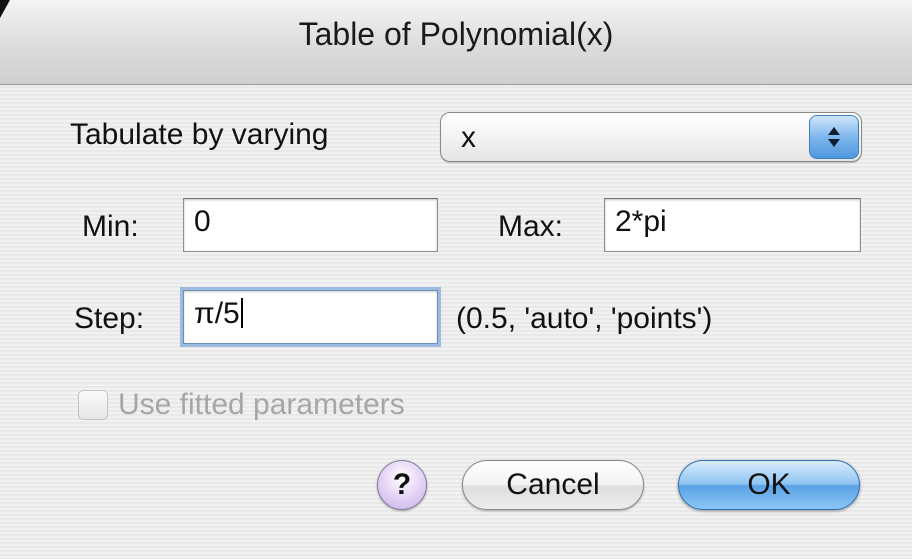  What do you see at coordinates (732, 225) in the screenshot?
I see `max-field: 2*pi` at bounding box center [732, 225].